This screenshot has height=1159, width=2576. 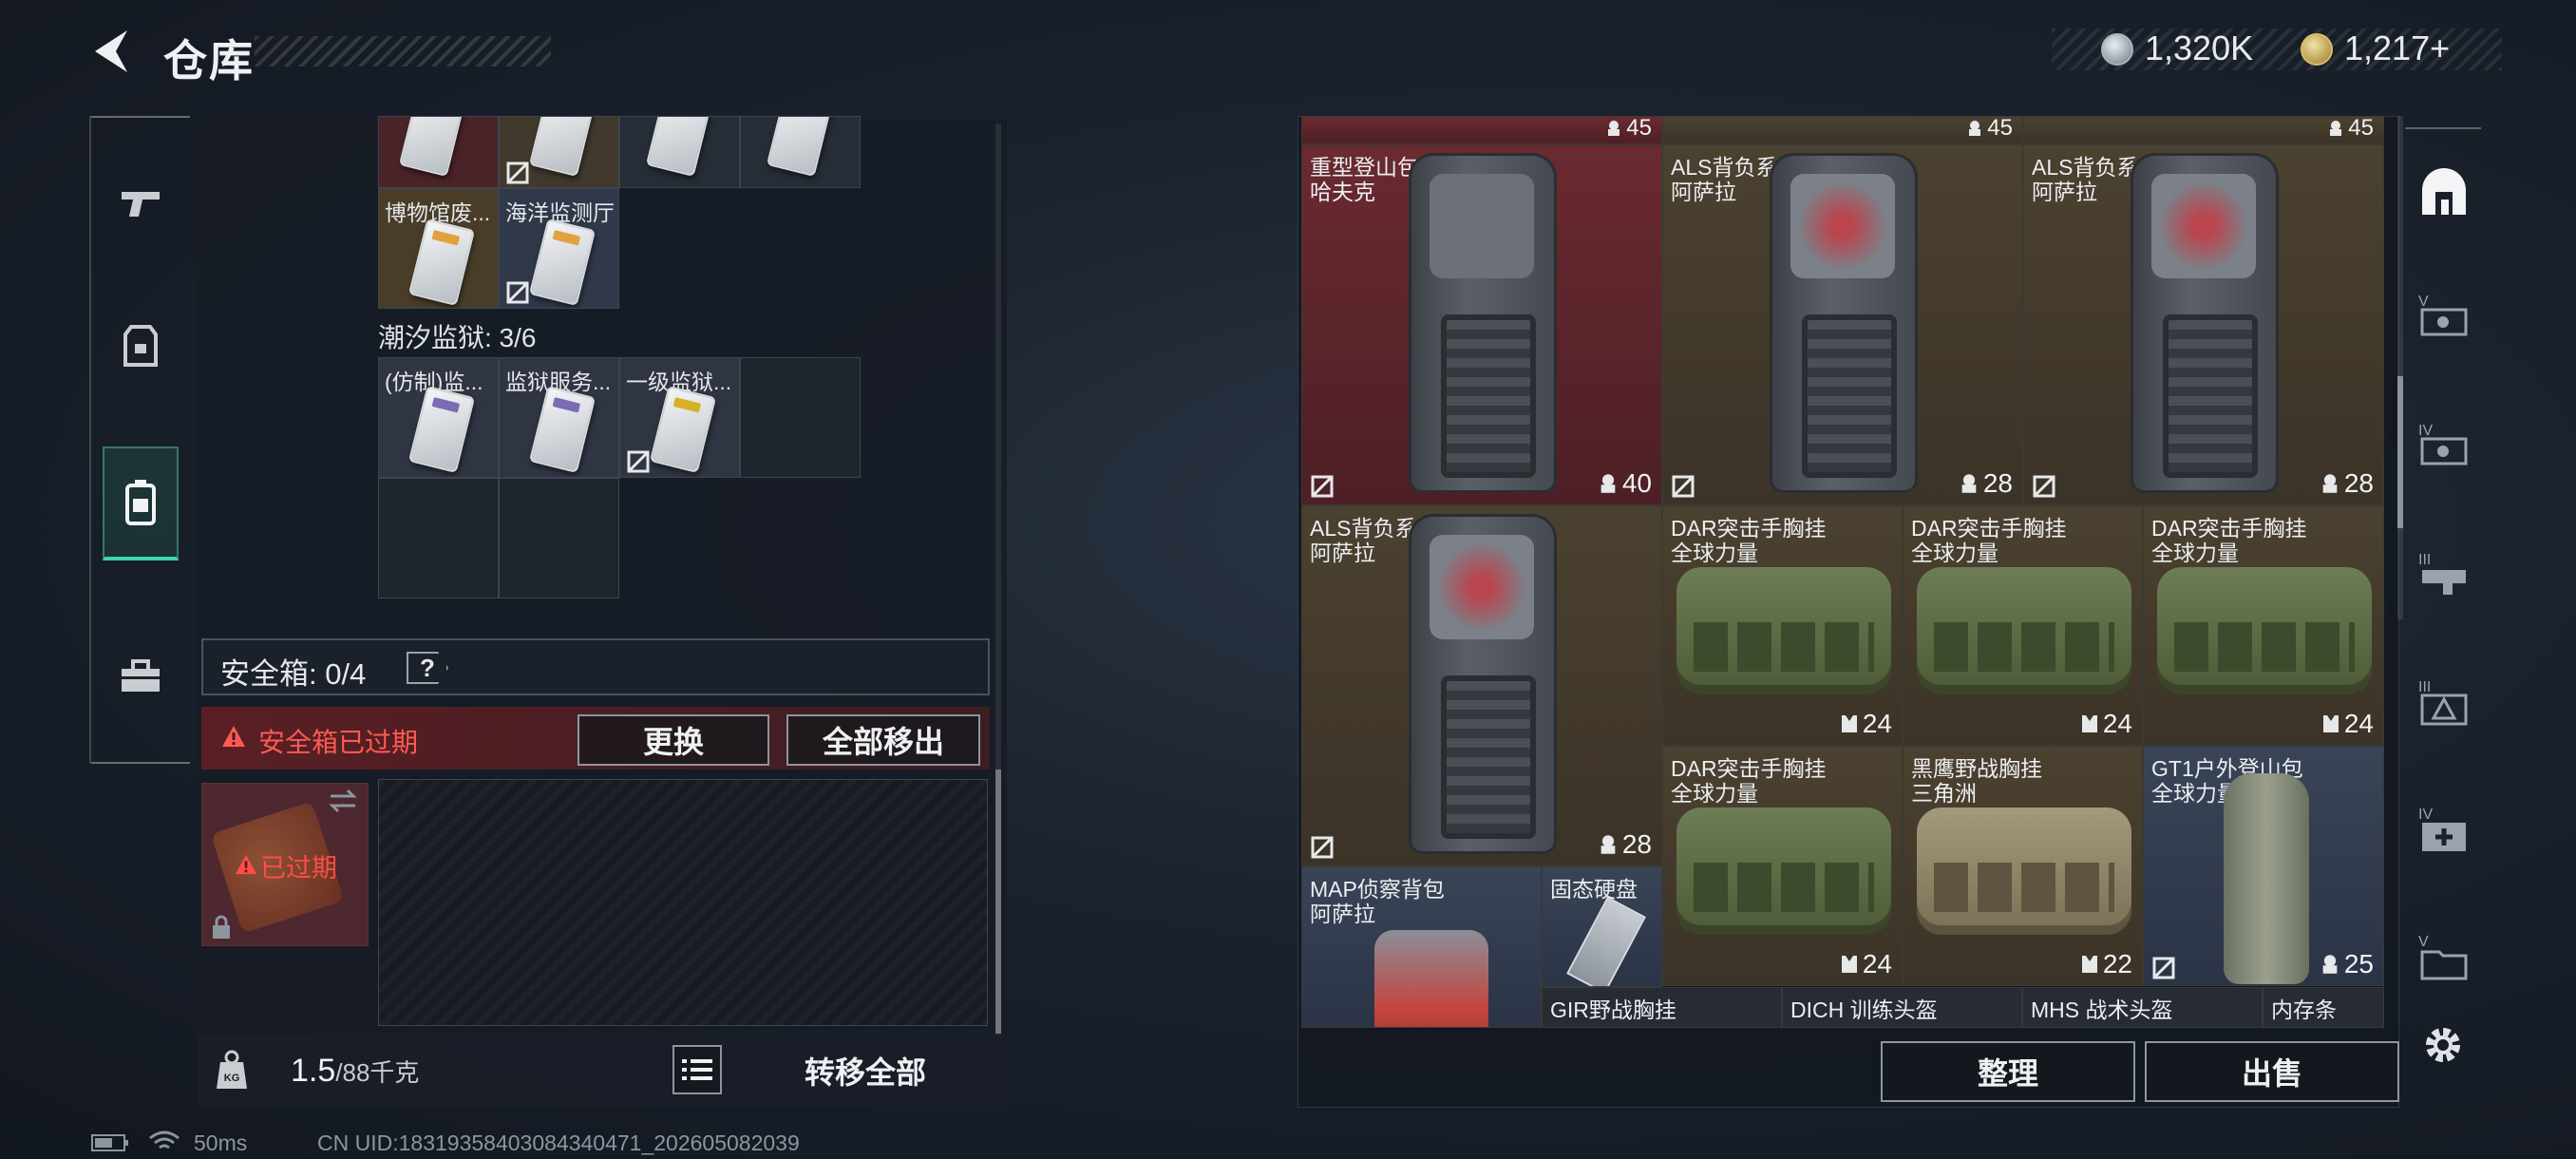 I want to click on item-name: MHS 战术头盔, so click(x=2102, y=1010).